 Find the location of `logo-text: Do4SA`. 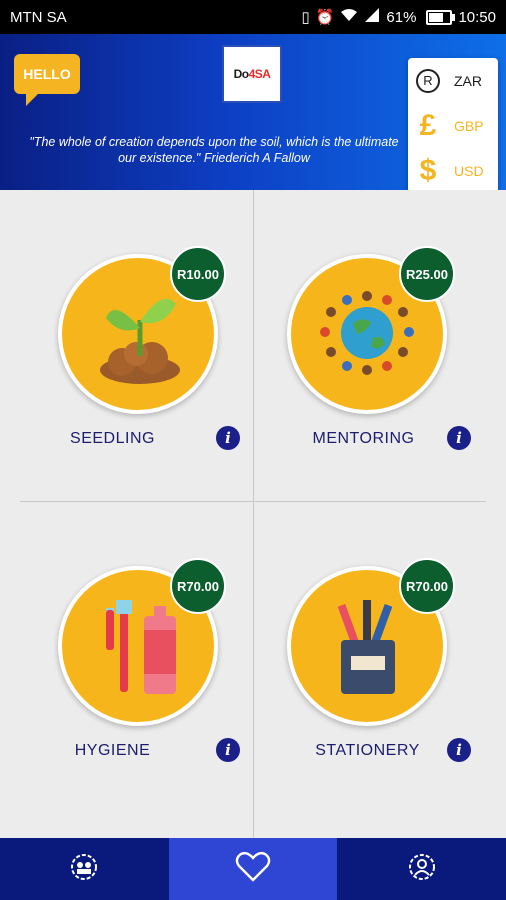

logo-text: Do4SA is located at coordinates (252, 74).